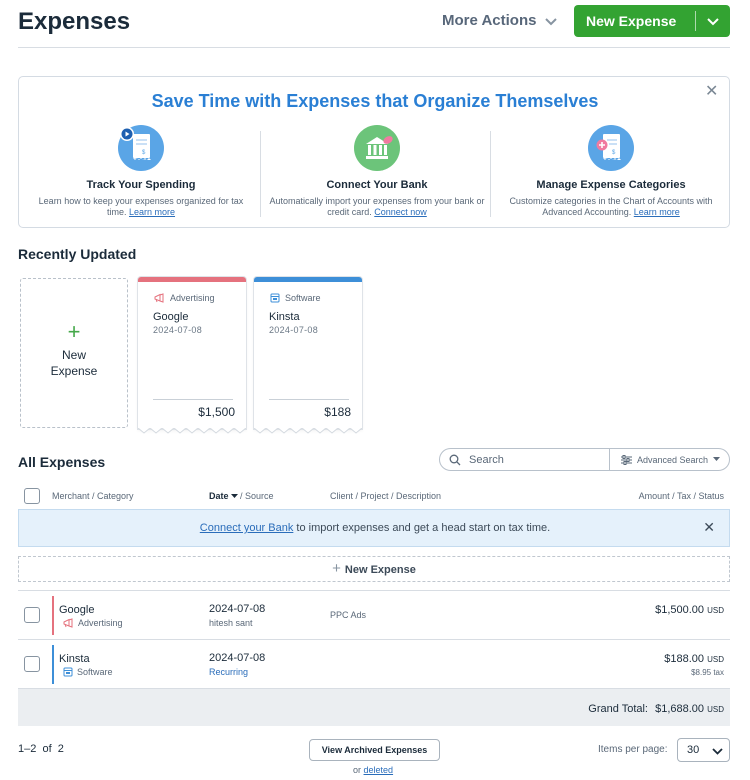  I want to click on more-actions-button: More Actions, so click(500, 20).